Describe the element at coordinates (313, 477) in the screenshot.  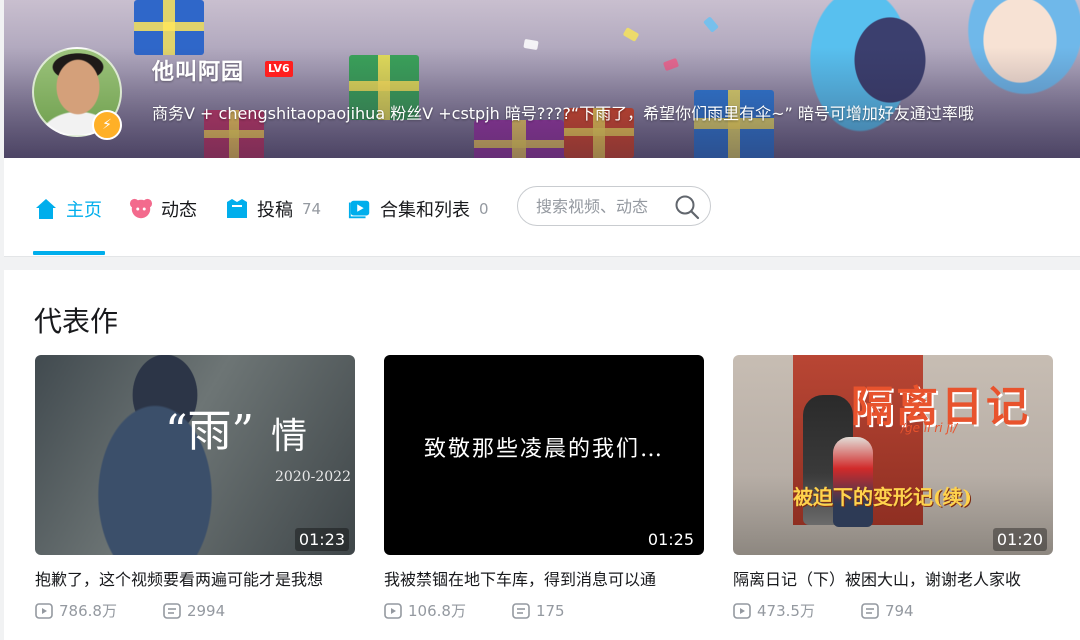
I see `thumbnail-text: 2020-2022` at that location.